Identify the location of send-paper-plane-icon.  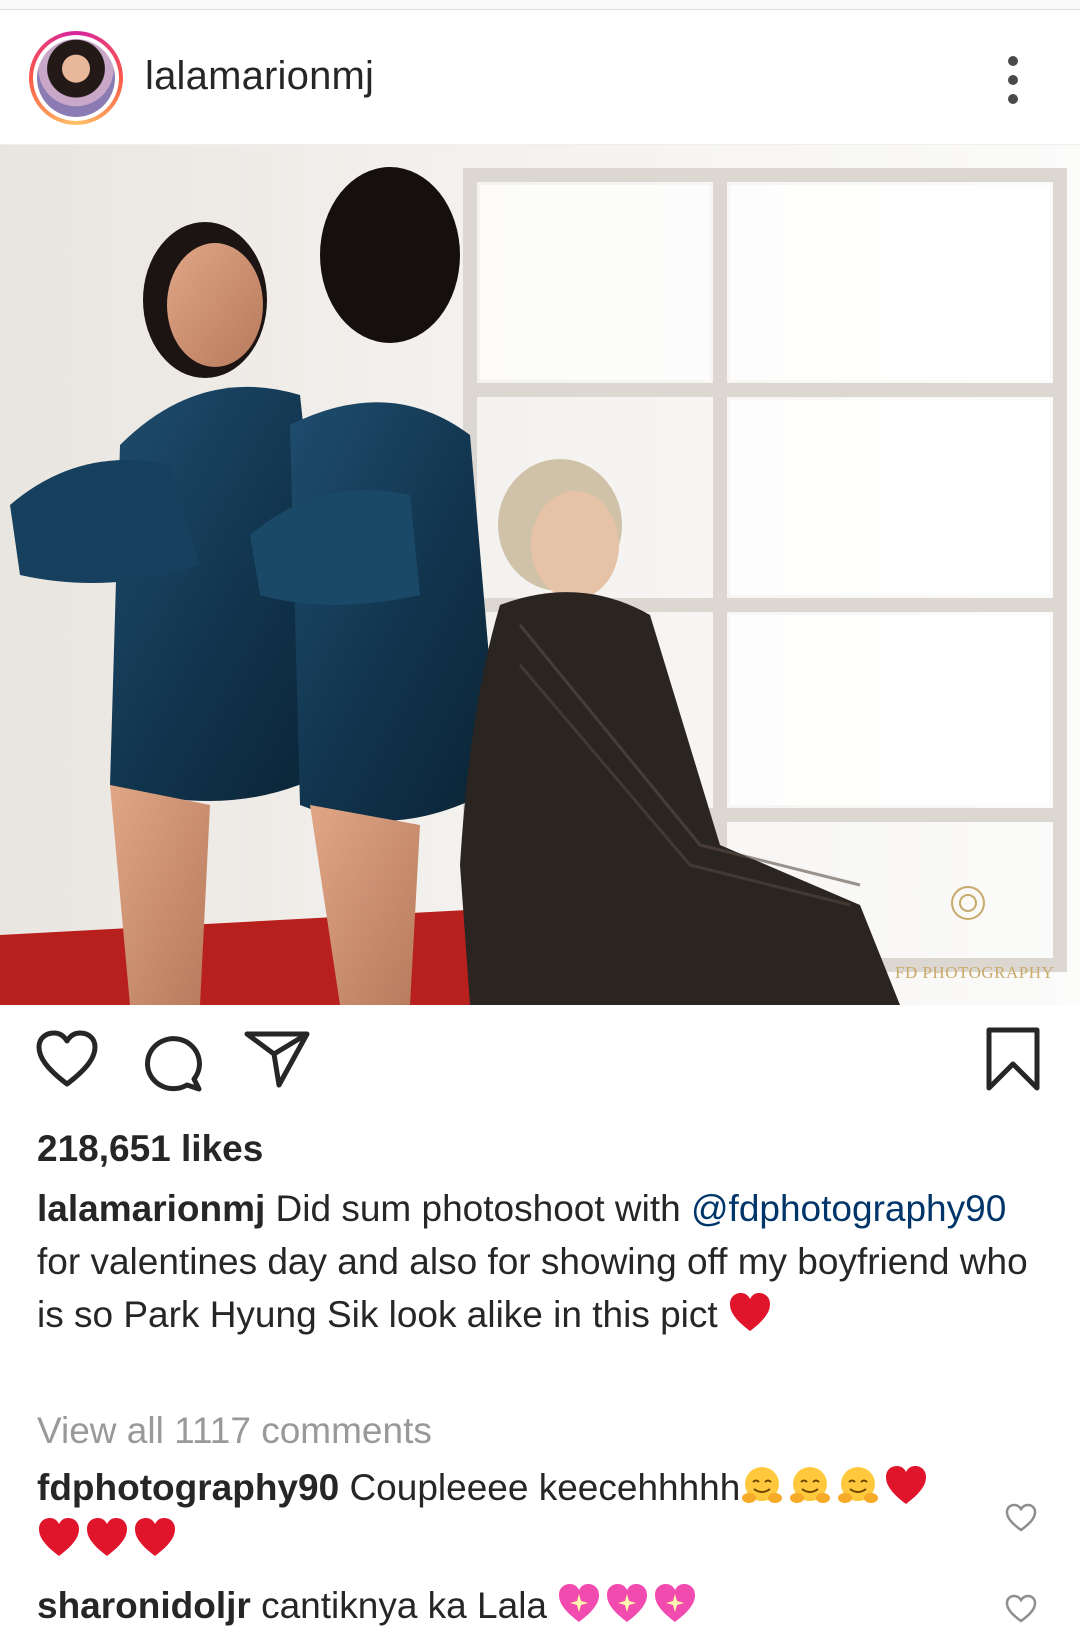
(277, 1061).